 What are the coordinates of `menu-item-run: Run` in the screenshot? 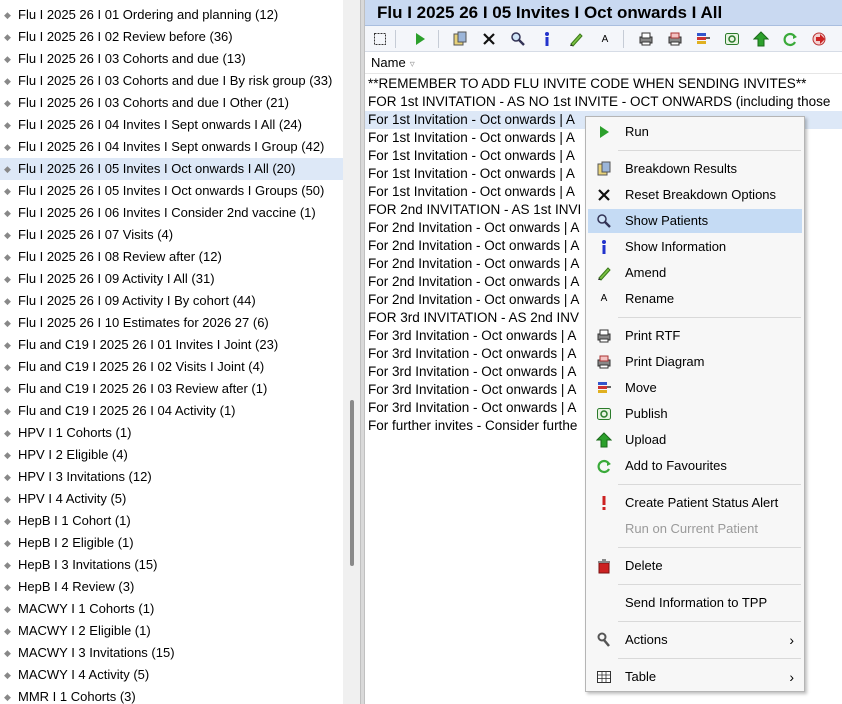 It's located at (695, 132).